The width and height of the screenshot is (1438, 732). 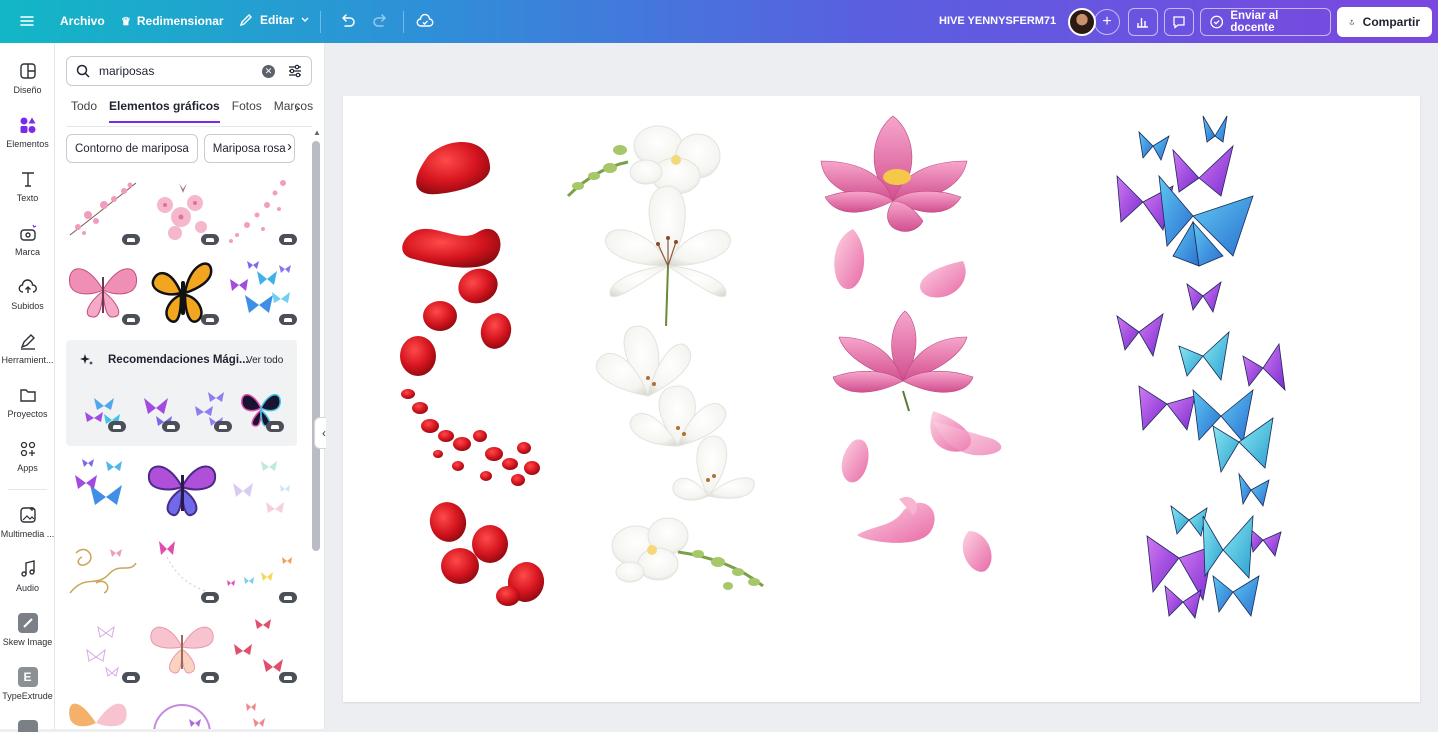 What do you see at coordinates (103, 290) in the screenshot?
I see `graphic-thumb-pink-butterfly` at bounding box center [103, 290].